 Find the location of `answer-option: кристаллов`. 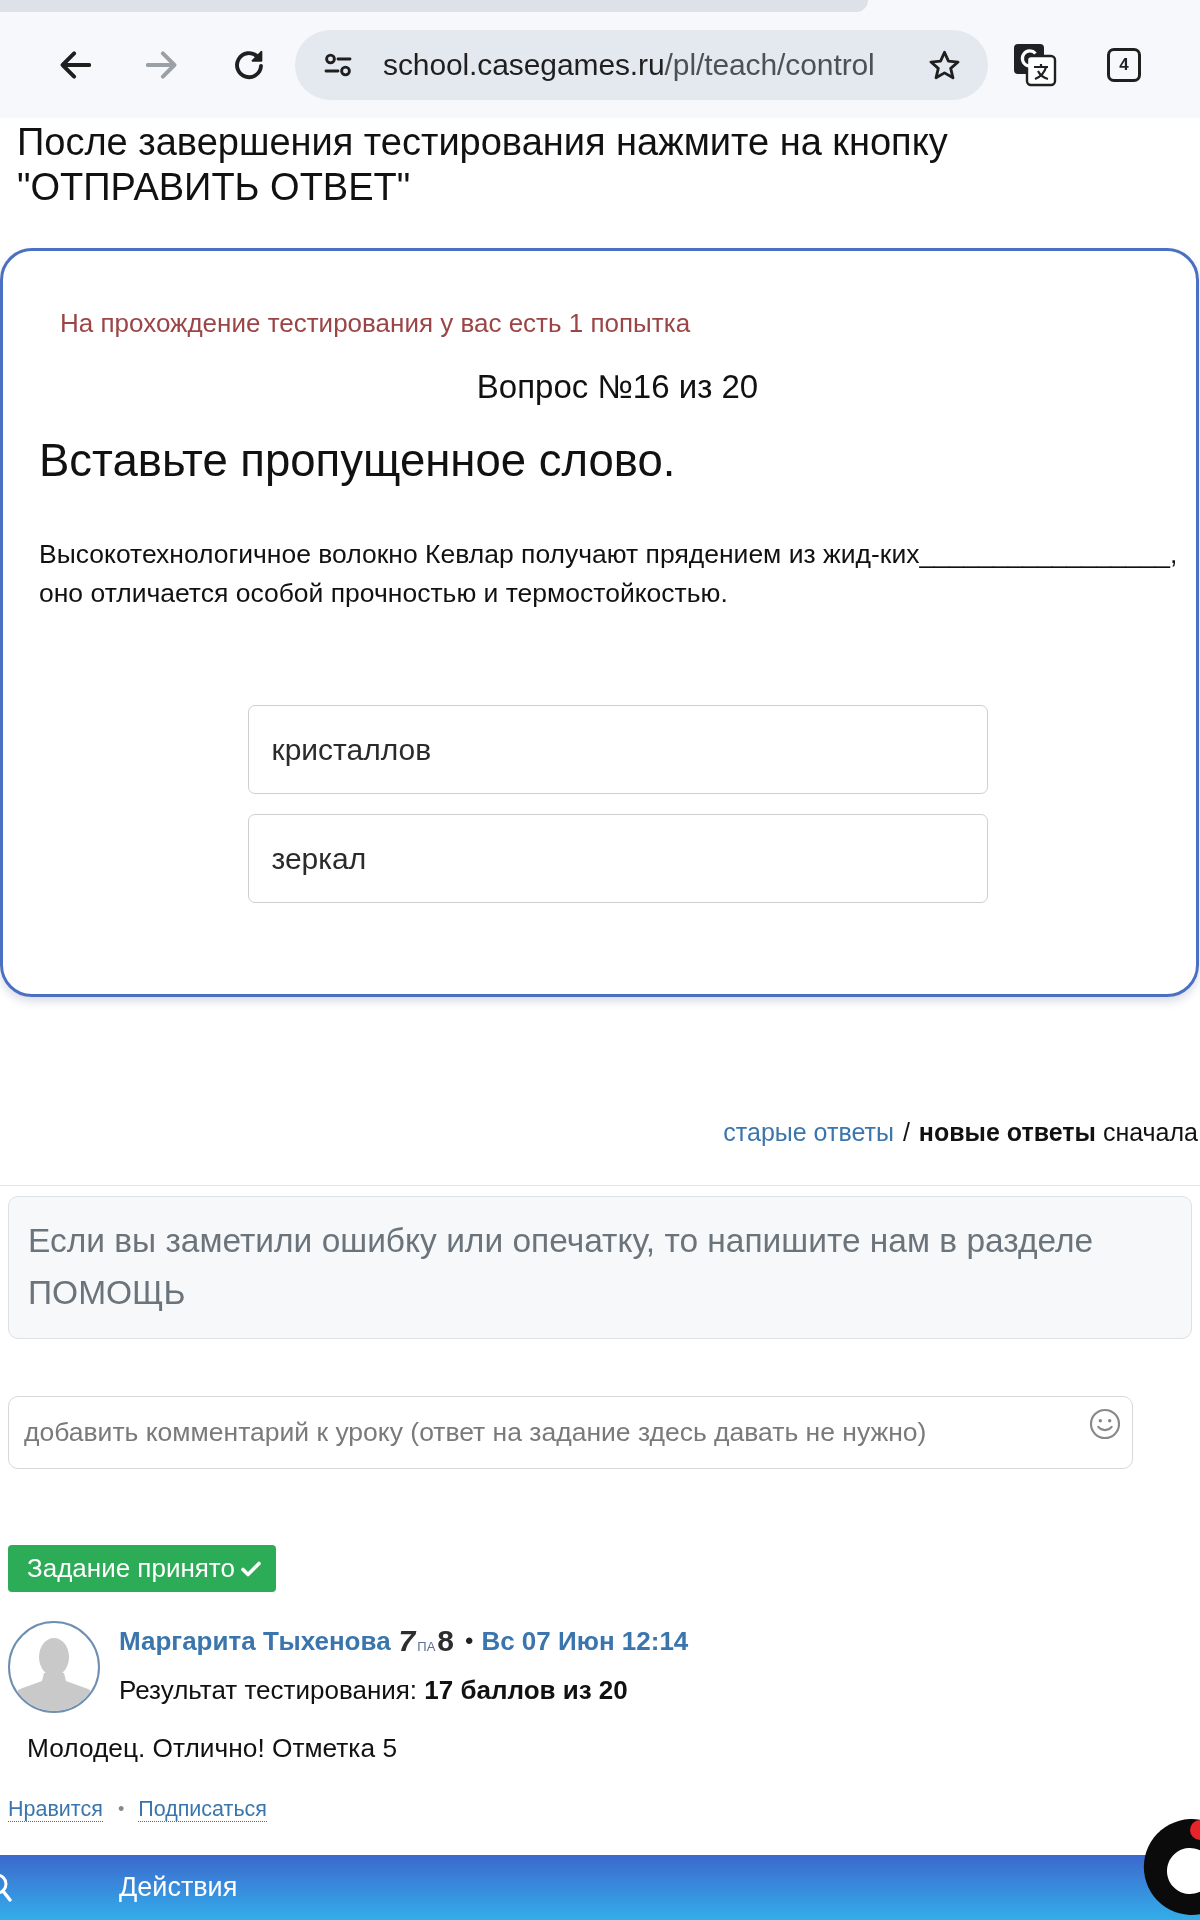

answer-option: кристаллов is located at coordinates (617, 749).